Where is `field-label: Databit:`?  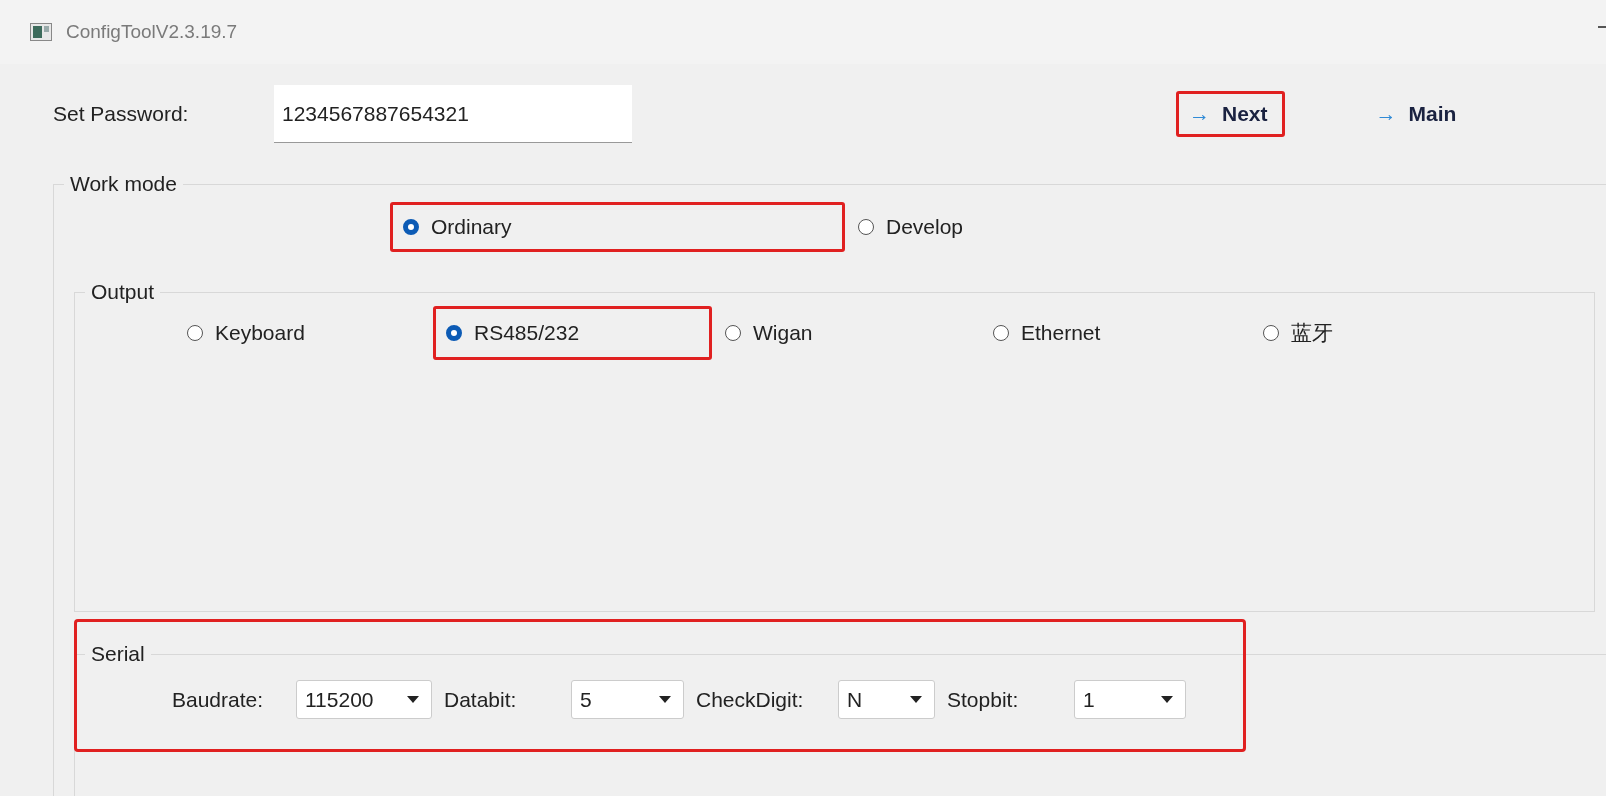
field-label: Databit: is located at coordinates (481, 699).